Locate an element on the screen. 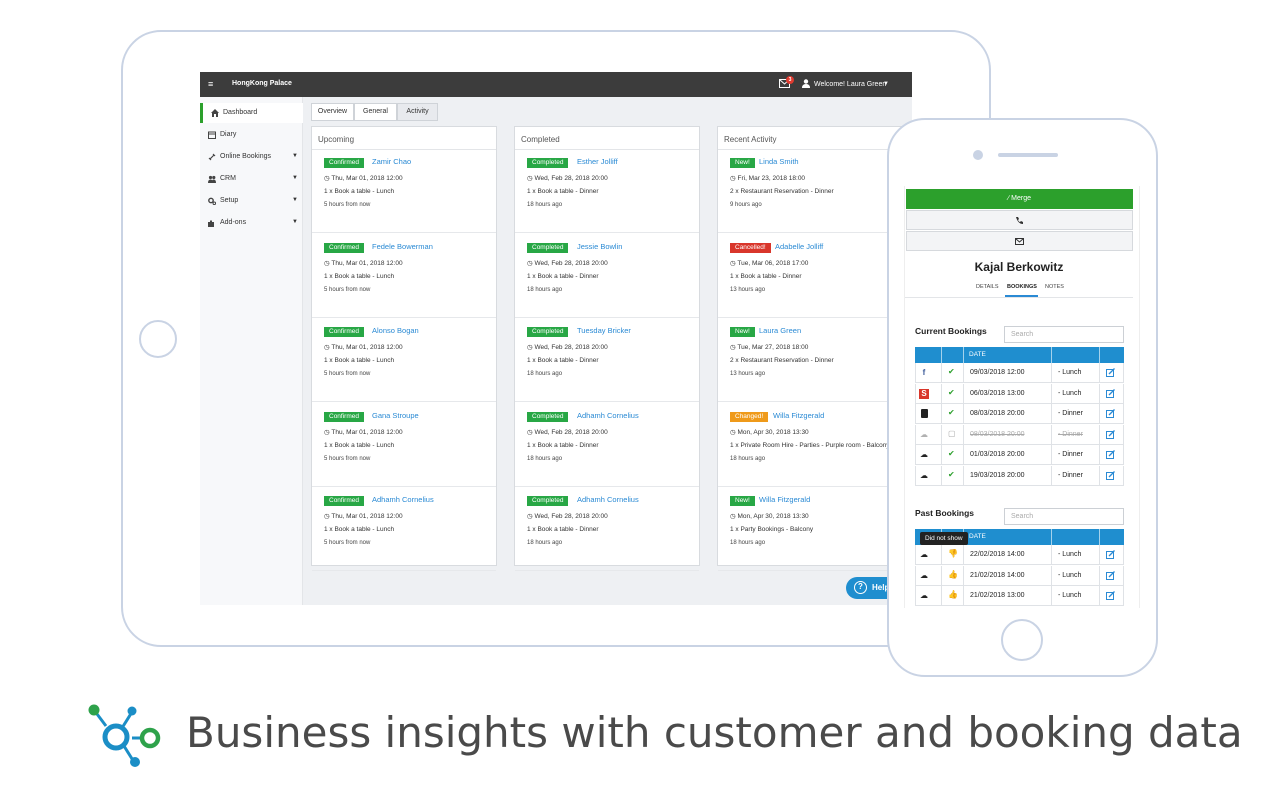  sidebar-item-dashboard: Dashboard is located at coordinates (251, 113).